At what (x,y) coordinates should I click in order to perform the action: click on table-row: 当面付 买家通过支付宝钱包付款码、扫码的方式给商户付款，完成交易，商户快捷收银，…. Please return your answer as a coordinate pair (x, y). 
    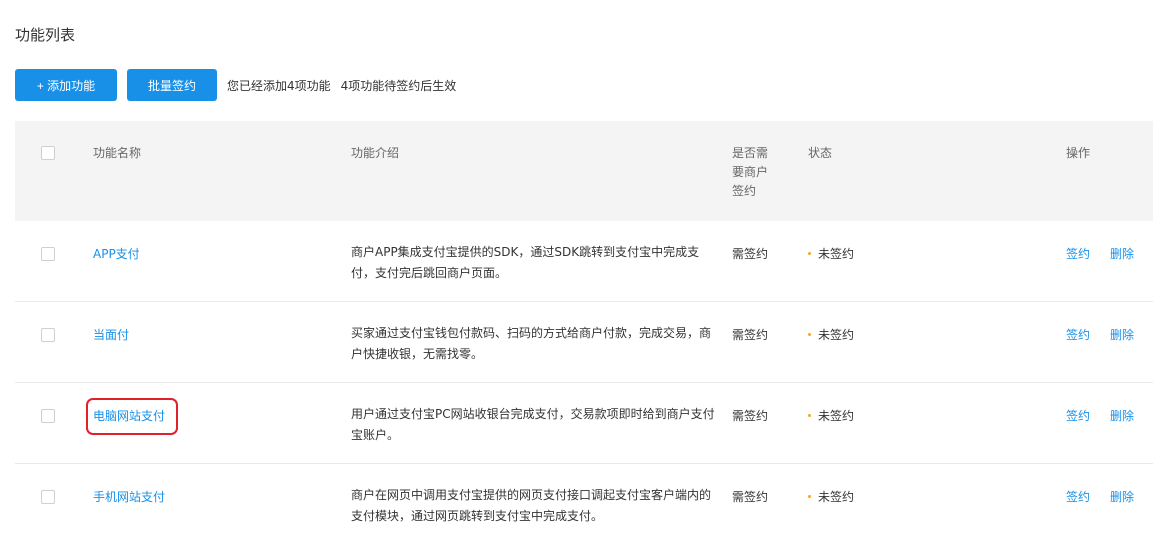
    Looking at the image, I should click on (584, 342).